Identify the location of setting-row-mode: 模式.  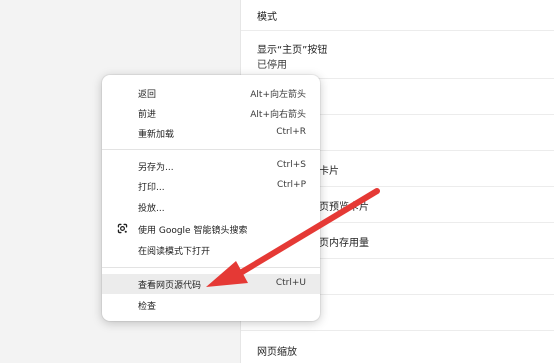
(397, 15).